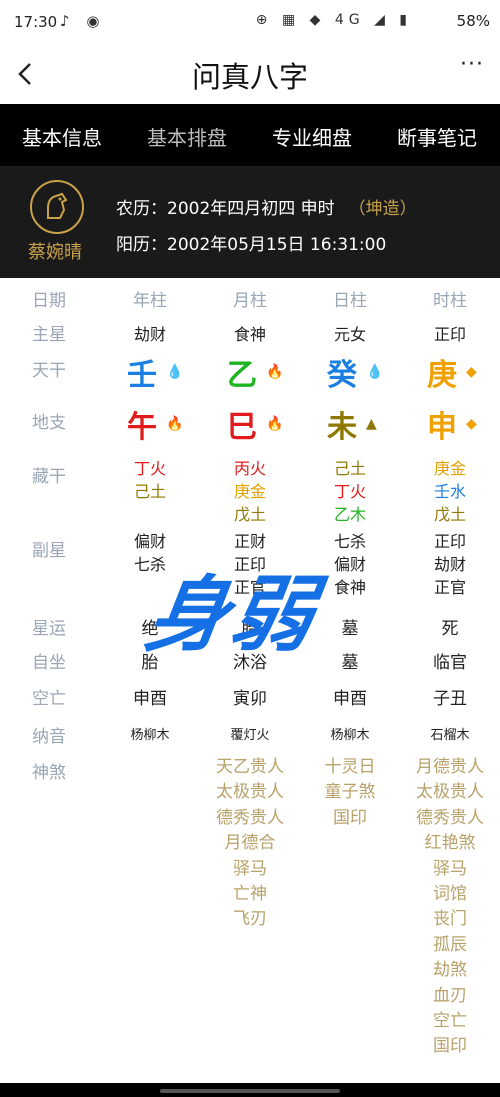 This screenshot has height=1097, width=500. I want to click on nayin-hour: 石榴木, so click(450, 735).